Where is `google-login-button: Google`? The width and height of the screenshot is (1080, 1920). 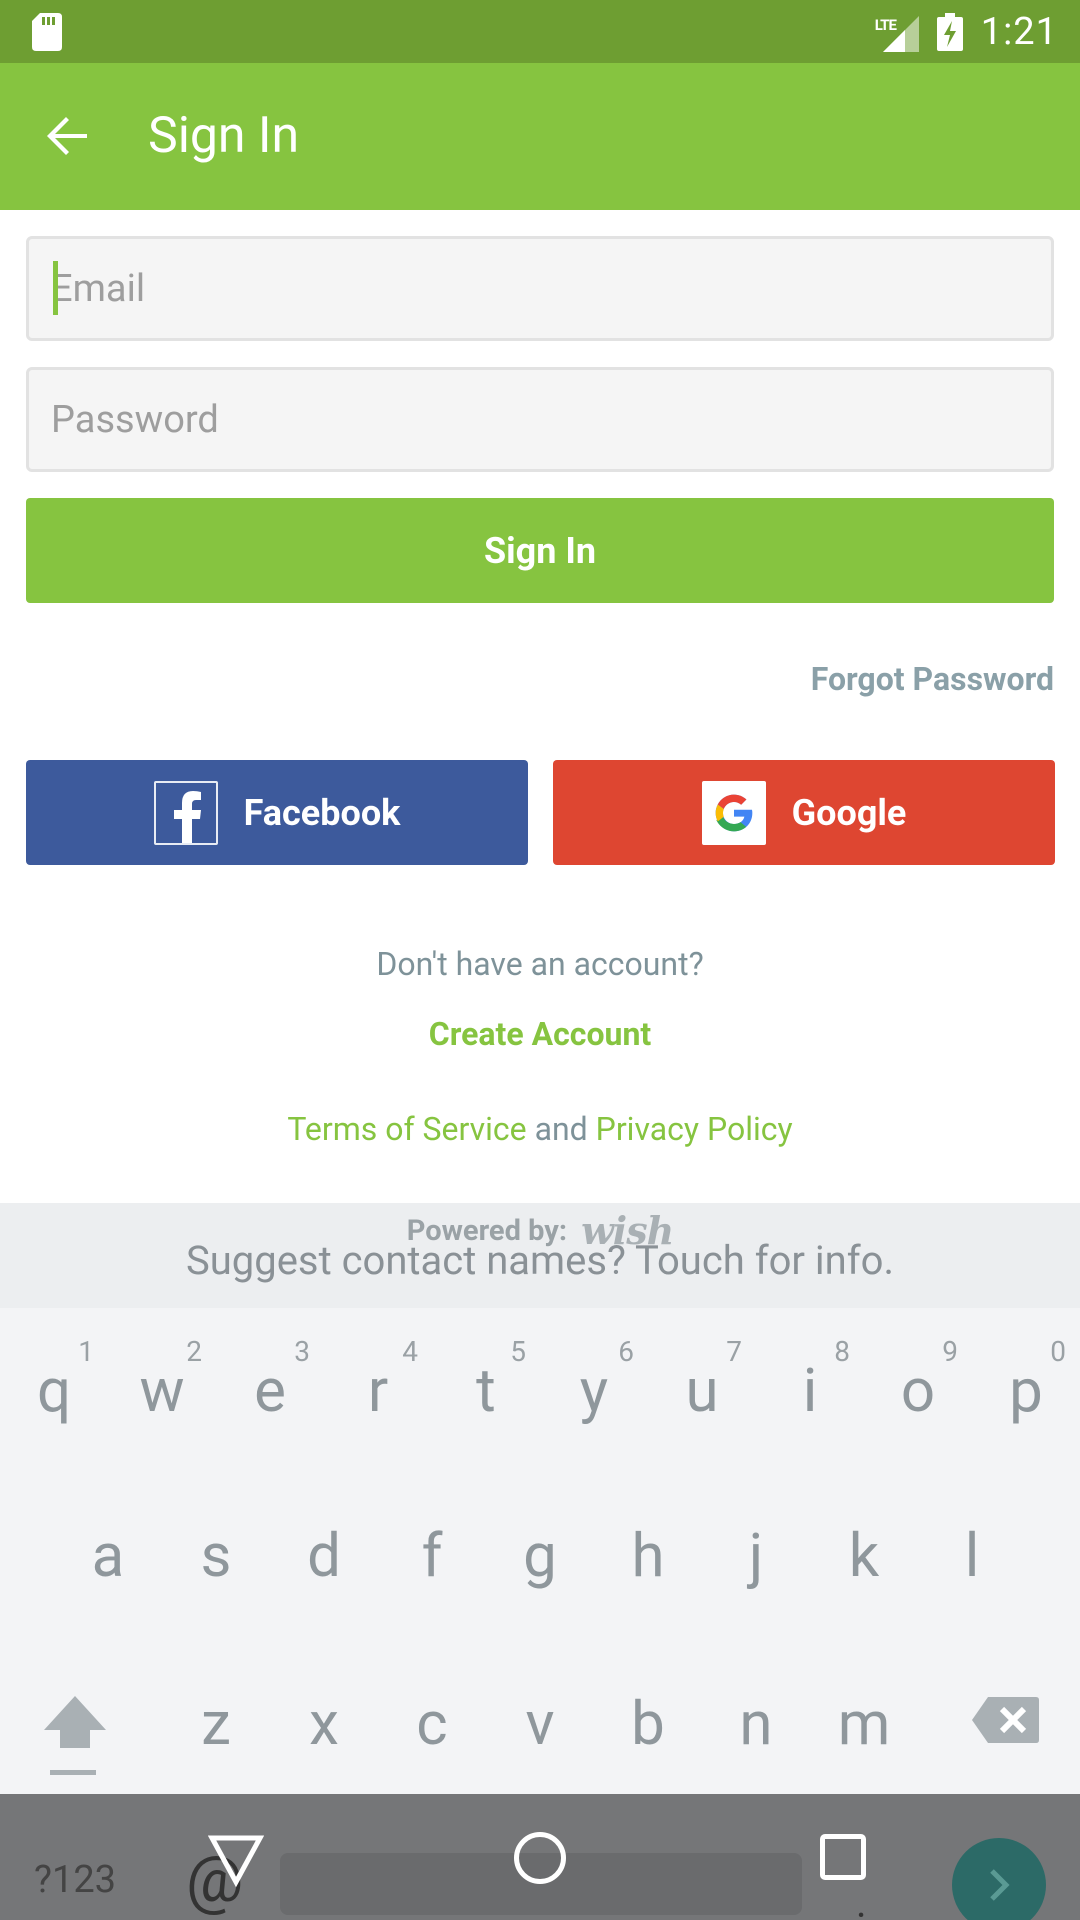 google-login-button: Google is located at coordinates (804, 812).